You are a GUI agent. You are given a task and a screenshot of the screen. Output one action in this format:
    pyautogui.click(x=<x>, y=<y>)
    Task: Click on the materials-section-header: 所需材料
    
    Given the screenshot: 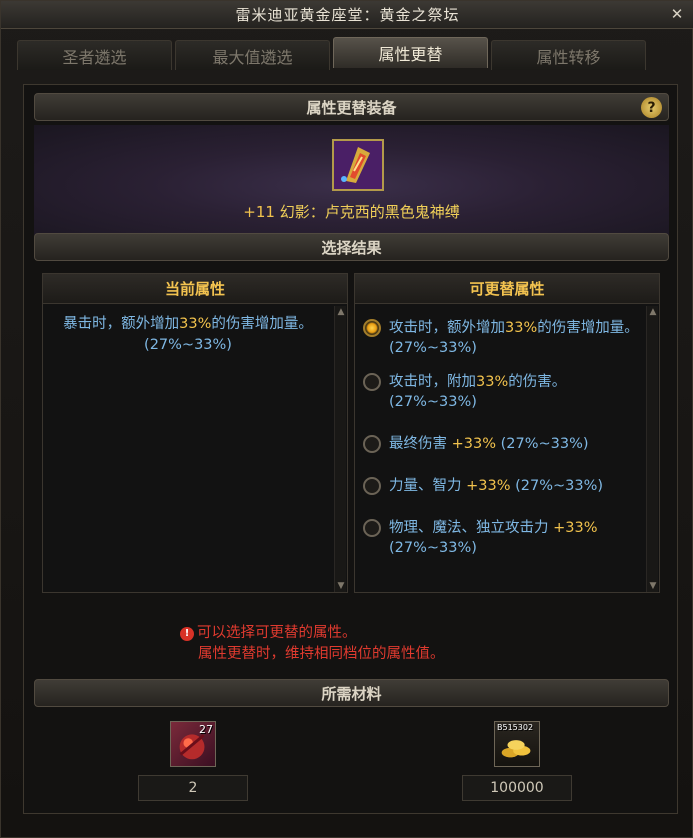 What is the action you would take?
    pyautogui.click(x=351, y=693)
    